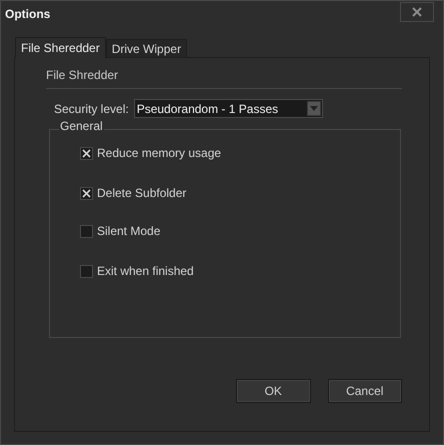 The image size is (444, 445). I want to click on dialog-button: Cancel, so click(365, 391).